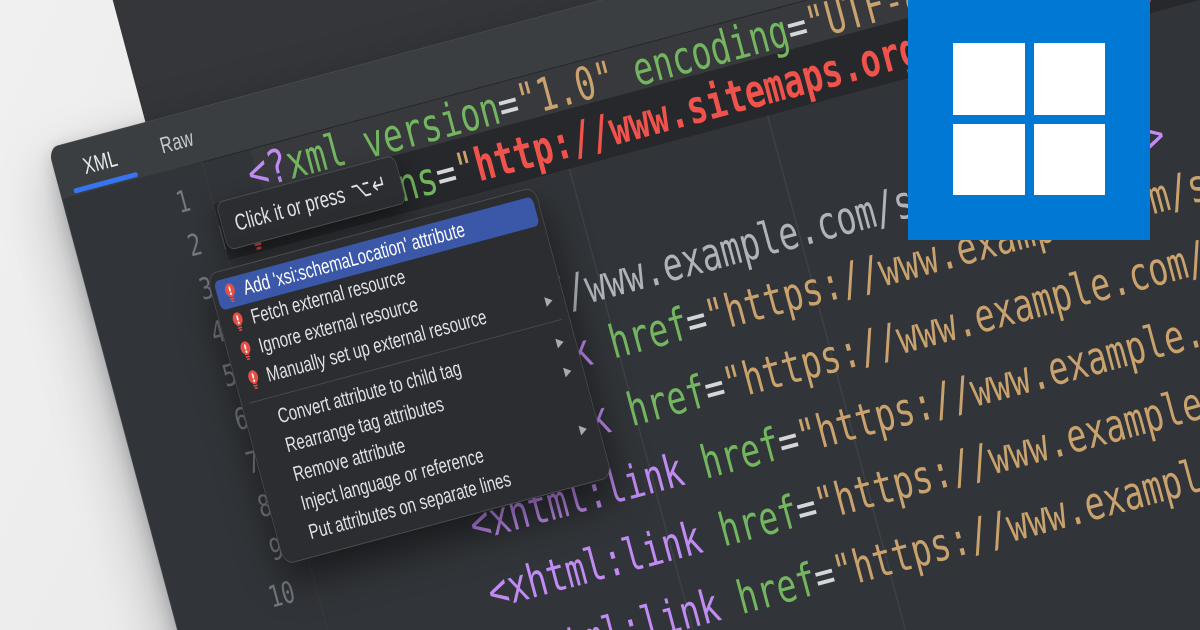 This screenshot has width=1200, height=630. What do you see at coordinates (1029, 120) in the screenshot?
I see `windows-logo-icon` at bounding box center [1029, 120].